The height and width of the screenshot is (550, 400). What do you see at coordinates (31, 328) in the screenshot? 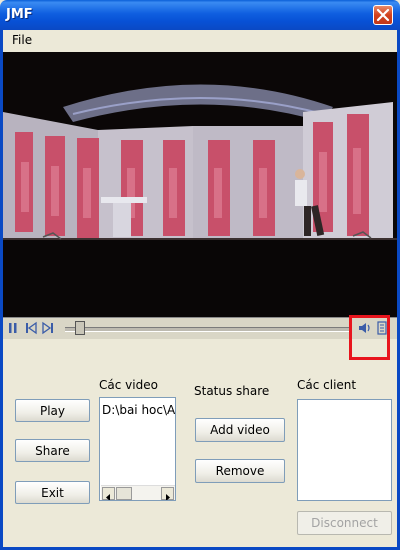
I see `step-back-icon` at bounding box center [31, 328].